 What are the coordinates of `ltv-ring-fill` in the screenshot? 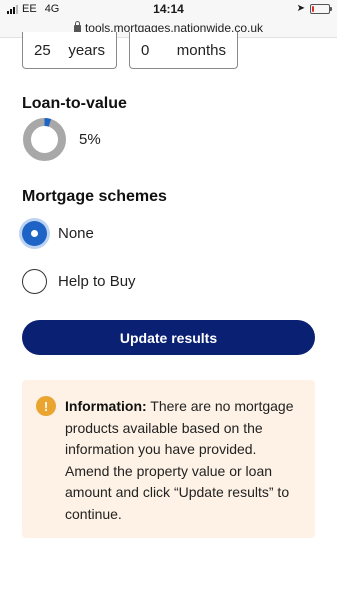 It's located at (48, 122).